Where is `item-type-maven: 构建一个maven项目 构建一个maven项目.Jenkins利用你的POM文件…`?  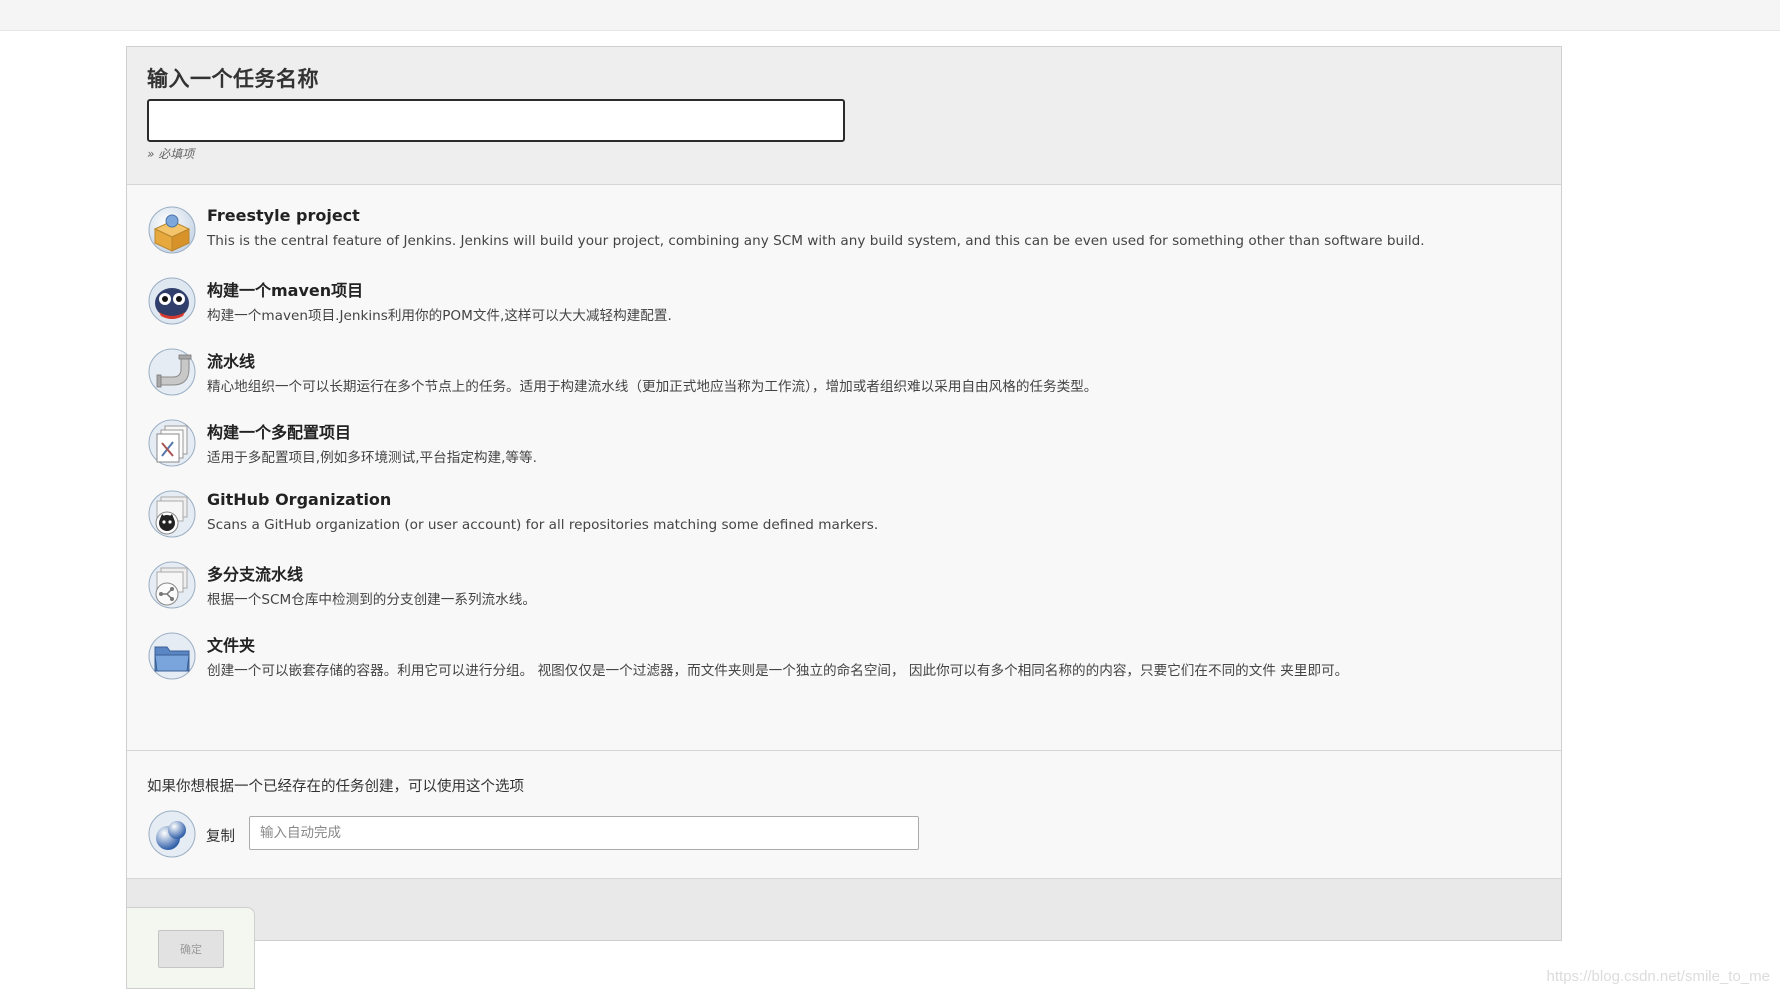
item-type-maven: 构建一个maven项目 构建一个maven项目.Jenkins利用你的POM文件… is located at coordinates (837, 306).